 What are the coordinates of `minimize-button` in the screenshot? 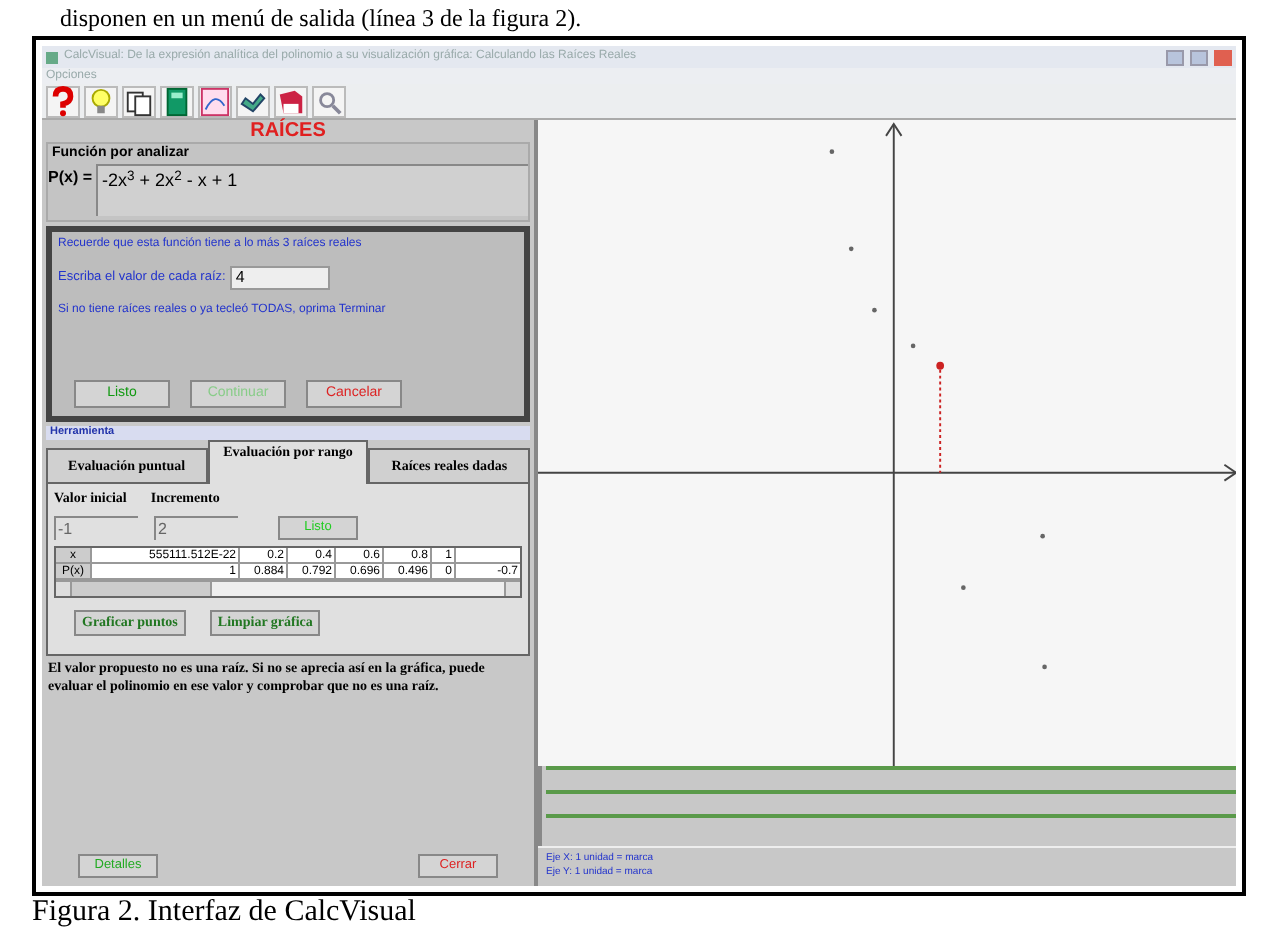 It's located at (1175, 57).